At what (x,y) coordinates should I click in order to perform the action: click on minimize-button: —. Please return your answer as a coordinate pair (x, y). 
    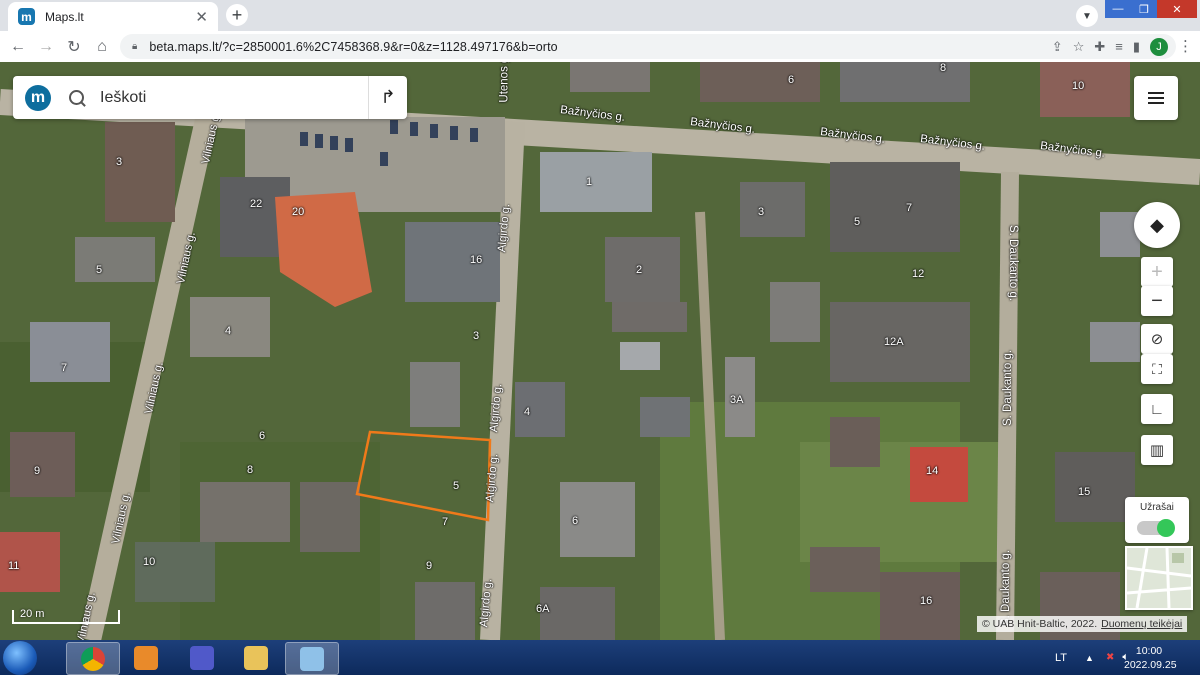
    Looking at the image, I should click on (1118, 9).